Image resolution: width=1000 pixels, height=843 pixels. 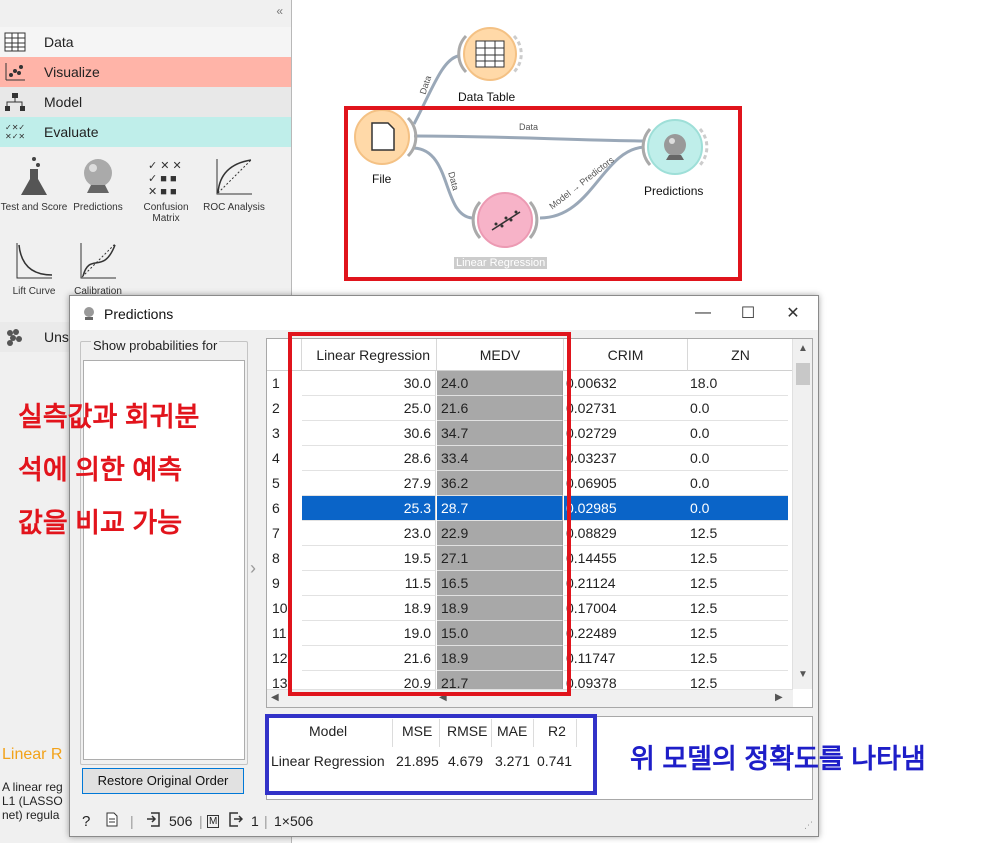 What do you see at coordinates (626, 433) in the screenshot?
I see `cell-crim: 0.02729` at bounding box center [626, 433].